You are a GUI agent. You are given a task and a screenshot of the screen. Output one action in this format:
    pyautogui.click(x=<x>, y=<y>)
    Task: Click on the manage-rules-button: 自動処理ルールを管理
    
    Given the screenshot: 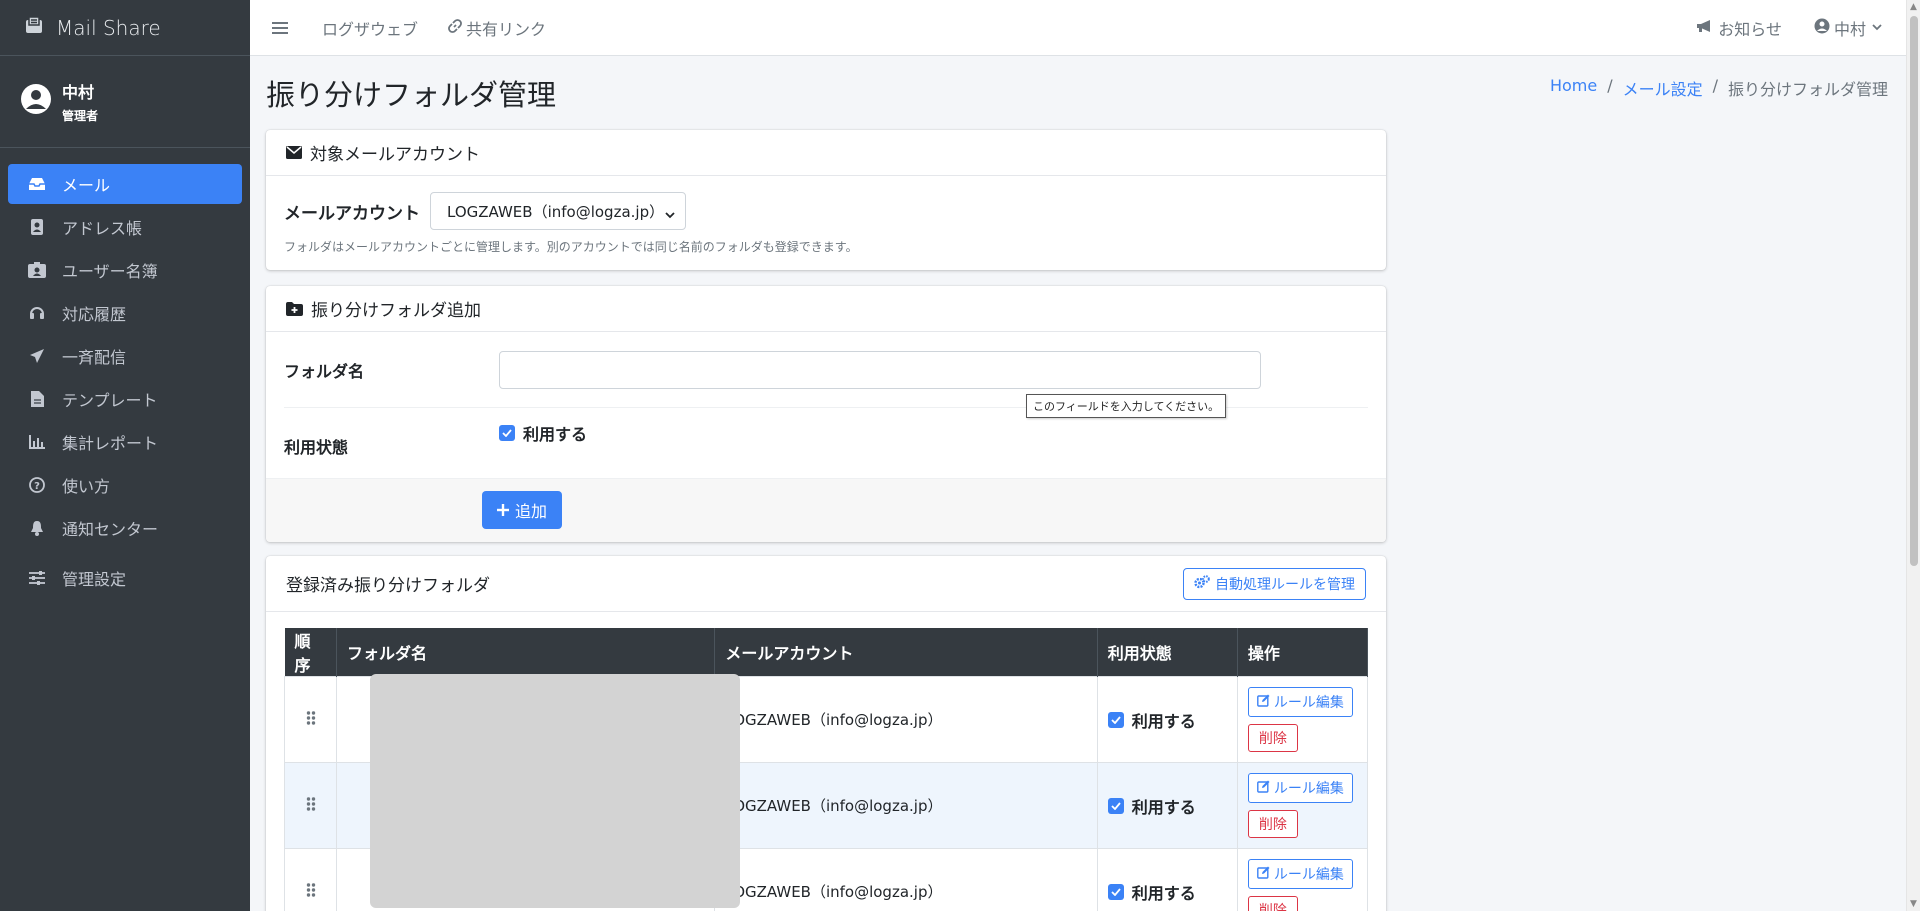 What is the action you would take?
    pyautogui.click(x=1274, y=583)
    